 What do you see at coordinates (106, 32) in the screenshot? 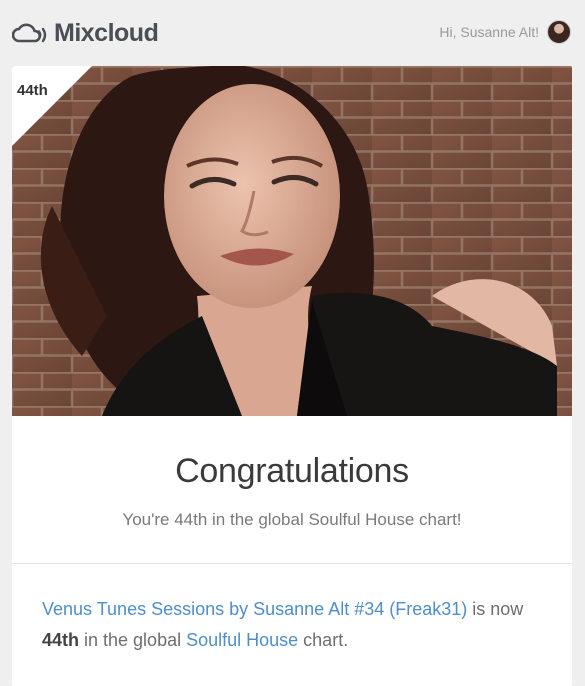
I see `logo-text: Mixcloud` at bounding box center [106, 32].